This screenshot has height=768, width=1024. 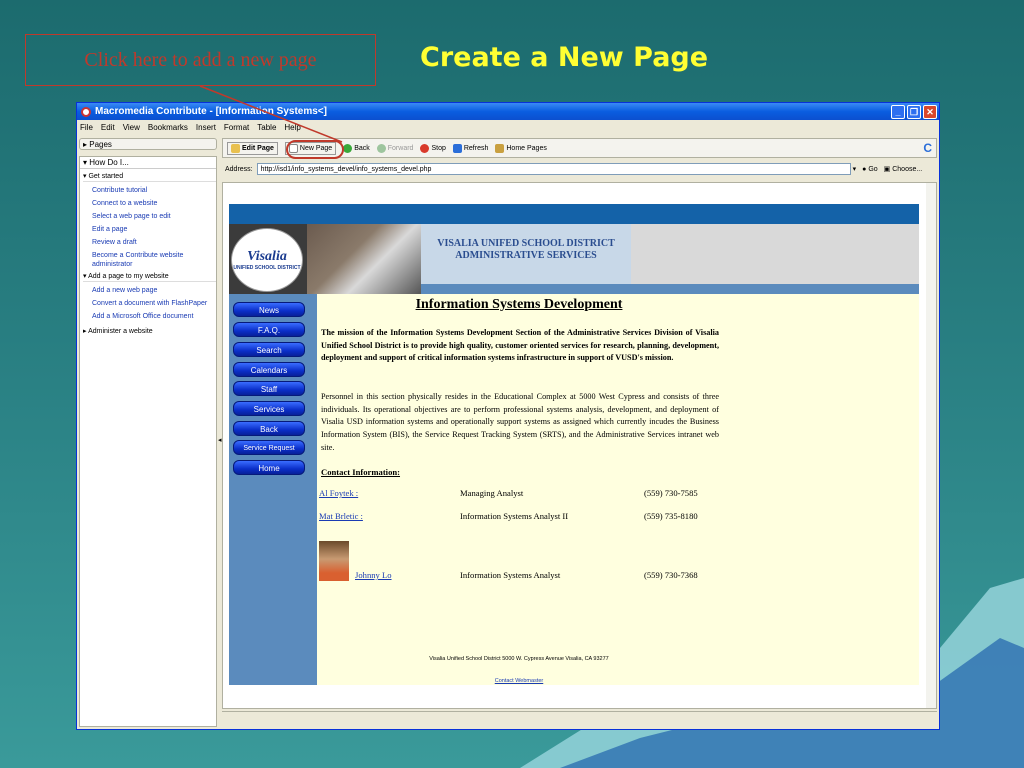 What do you see at coordinates (267, 256) in the screenshot?
I see `logo-text: Visalia` at bounding box center [267, 256].